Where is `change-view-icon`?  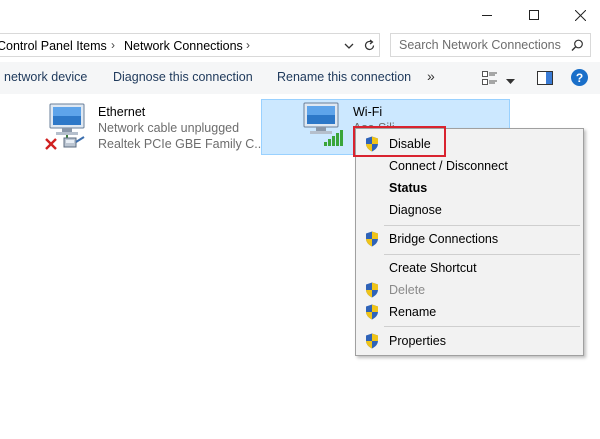
change-view-icon is located at coordinates (490, 79).